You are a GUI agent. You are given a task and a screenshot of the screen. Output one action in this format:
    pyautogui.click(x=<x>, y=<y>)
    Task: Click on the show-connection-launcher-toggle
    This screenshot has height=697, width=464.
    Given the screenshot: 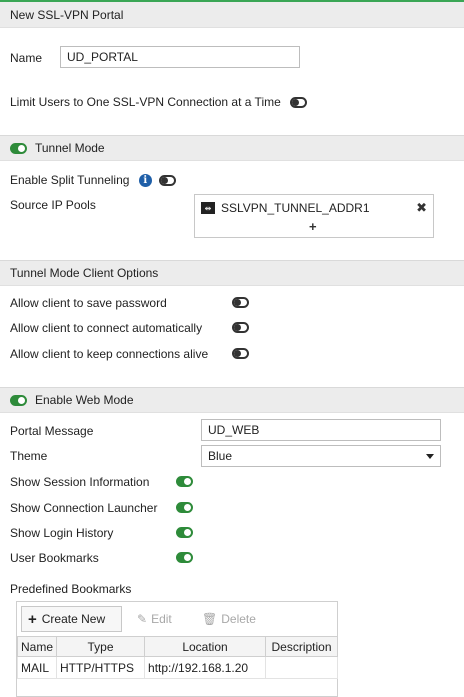 What is the action you would take?
    pyautogui.click(x=184, y=507)
    